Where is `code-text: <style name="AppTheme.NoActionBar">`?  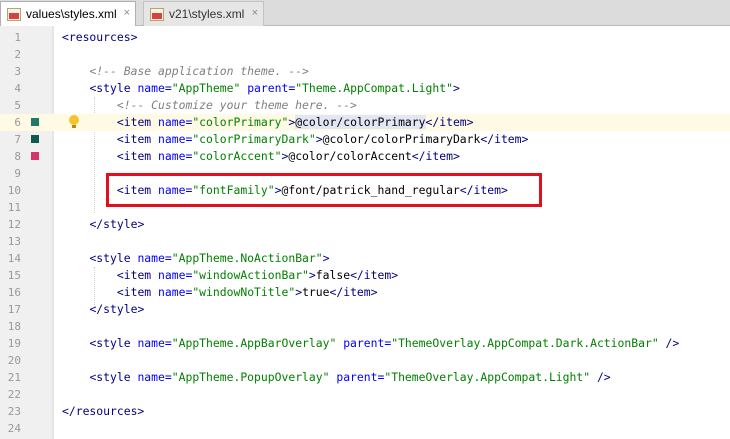 code-text: <style name="AppTheme.NoActionBar"> is located at coordinates (209, 258).